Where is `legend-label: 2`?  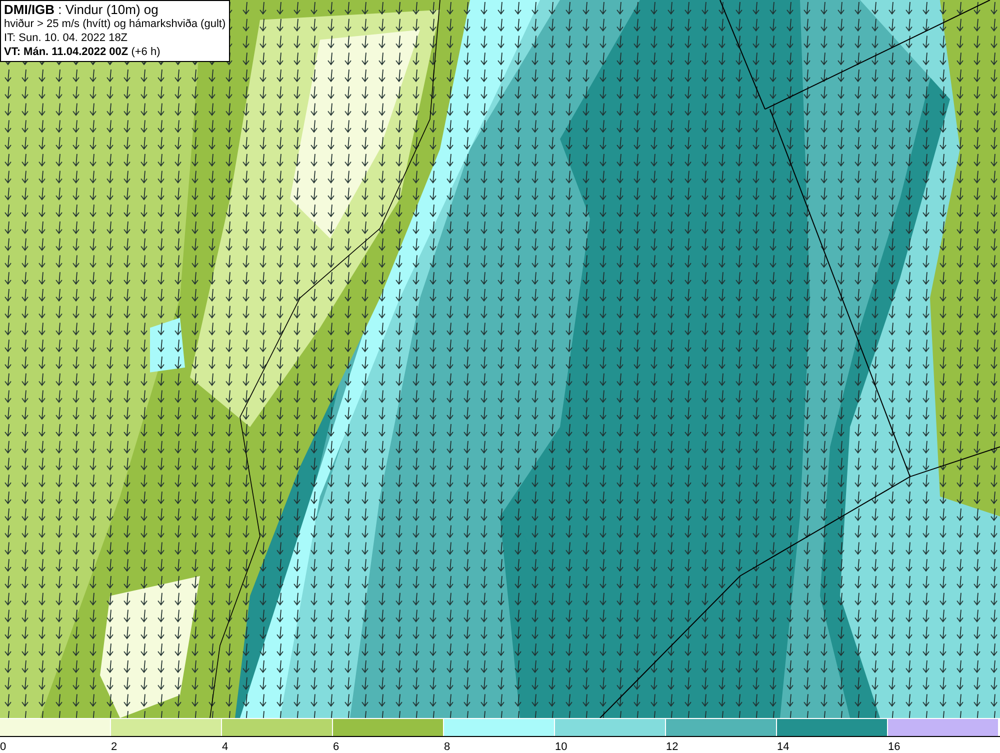
legend-label: 2 is located at coordinates (114, 746).